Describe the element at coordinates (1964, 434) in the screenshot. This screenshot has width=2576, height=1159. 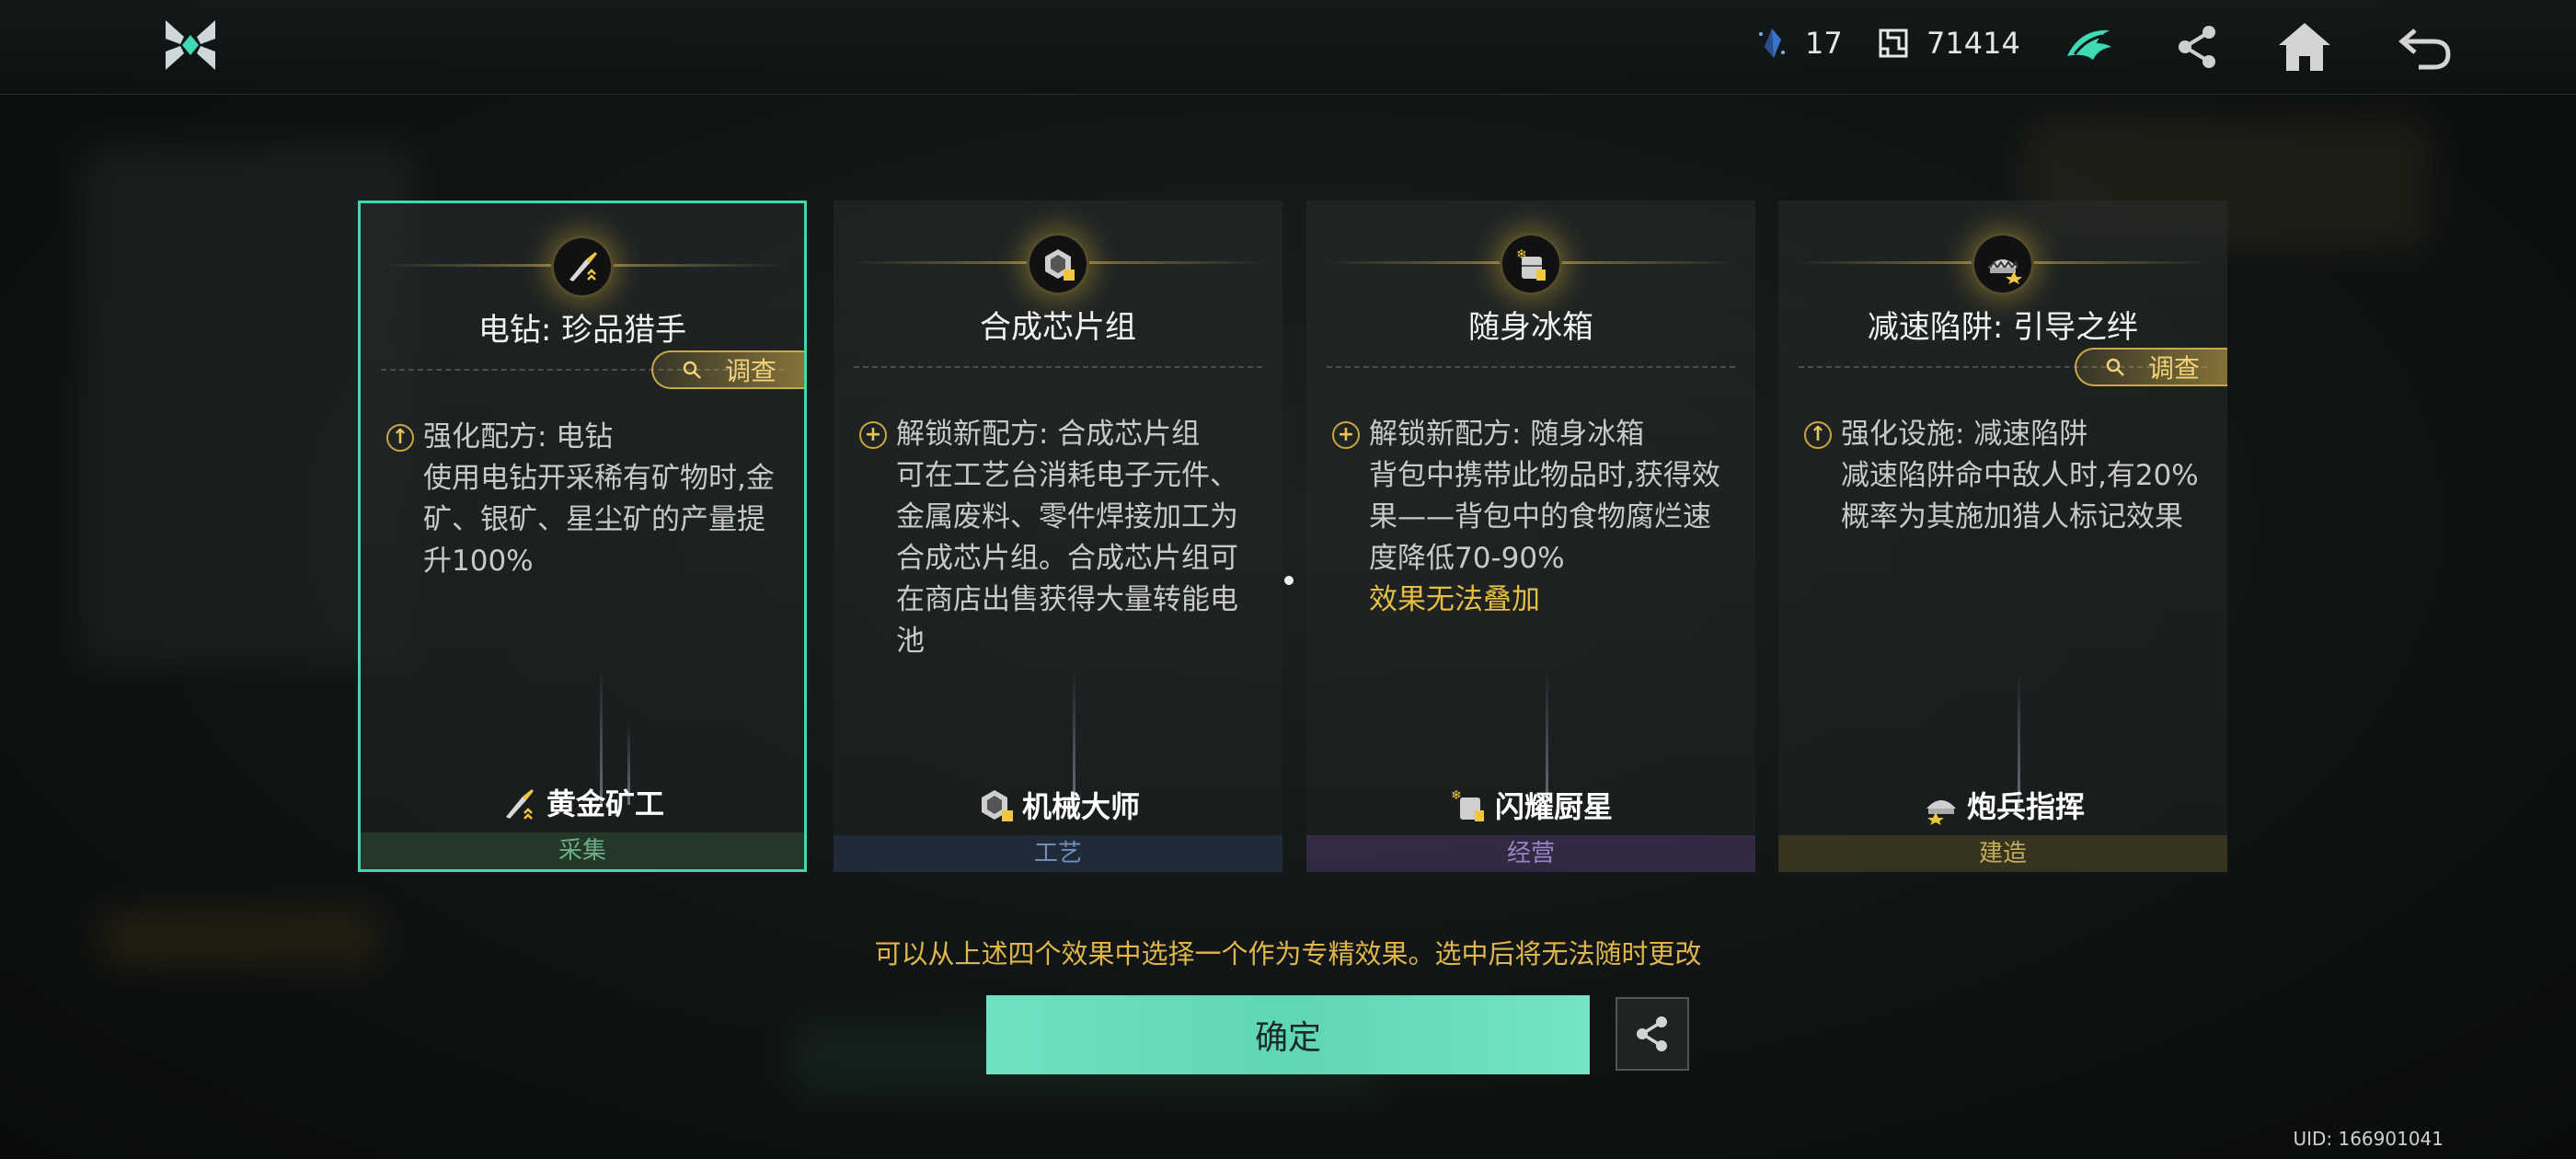
I see `effect-title: 强化设施: 减速陷阱` at that location.